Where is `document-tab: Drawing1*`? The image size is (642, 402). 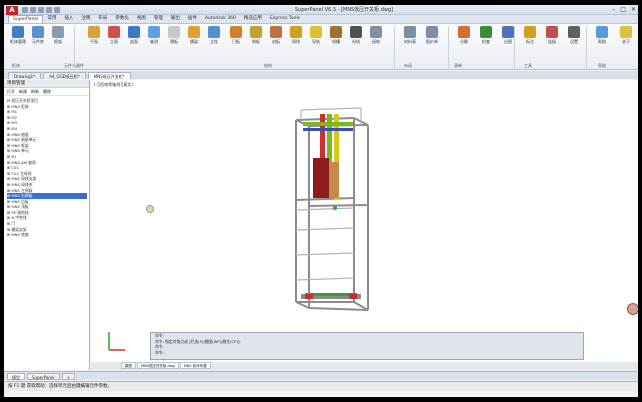
document-tab: Drawing1* is located at coordinates (25, 75).